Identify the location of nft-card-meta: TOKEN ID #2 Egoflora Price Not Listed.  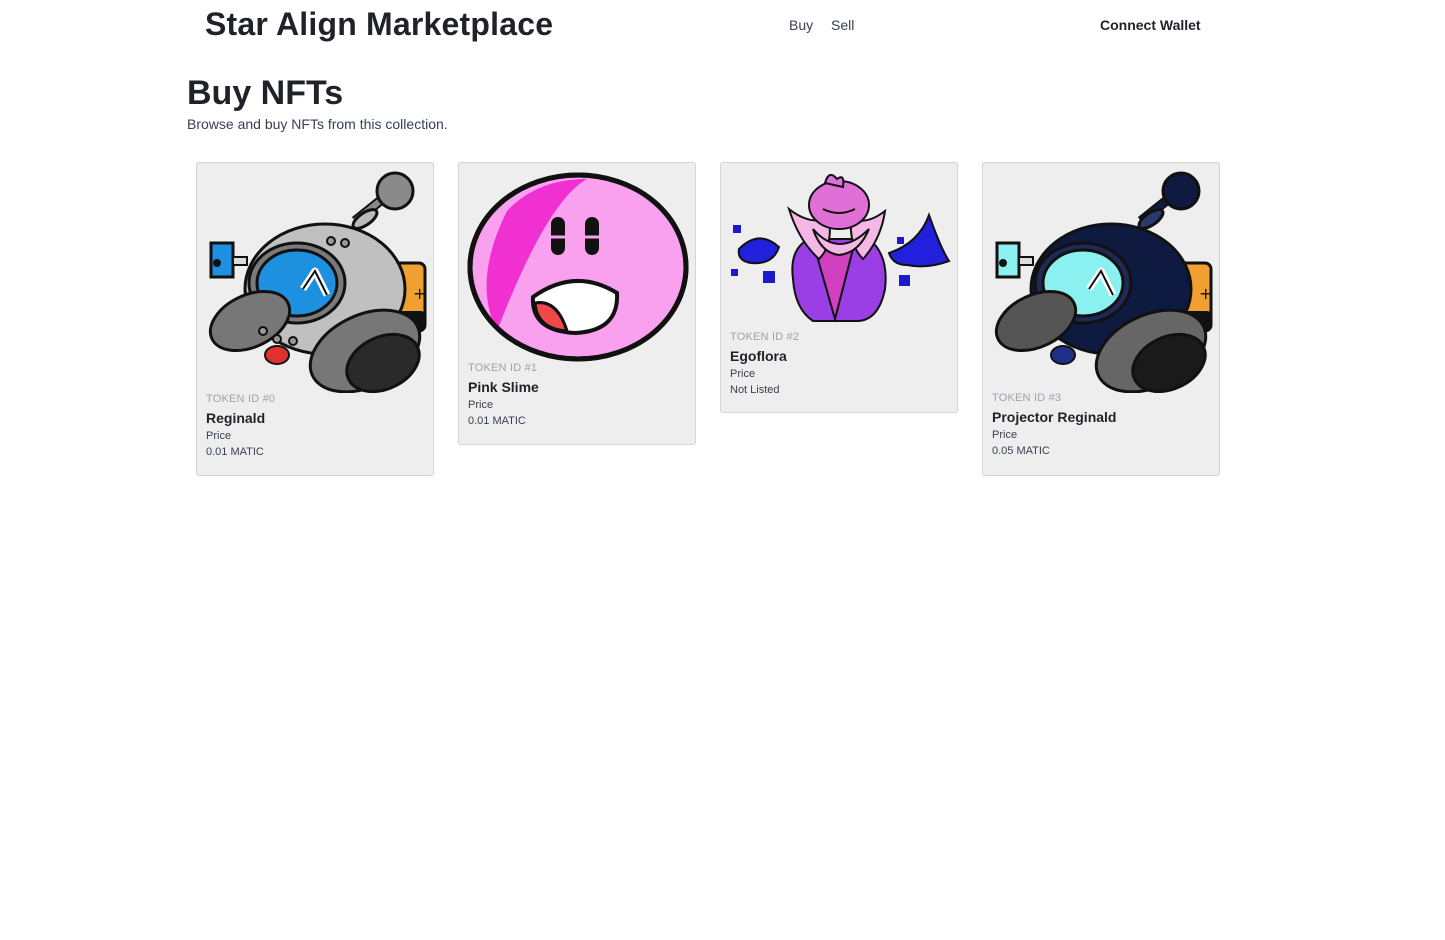
(764, 363).